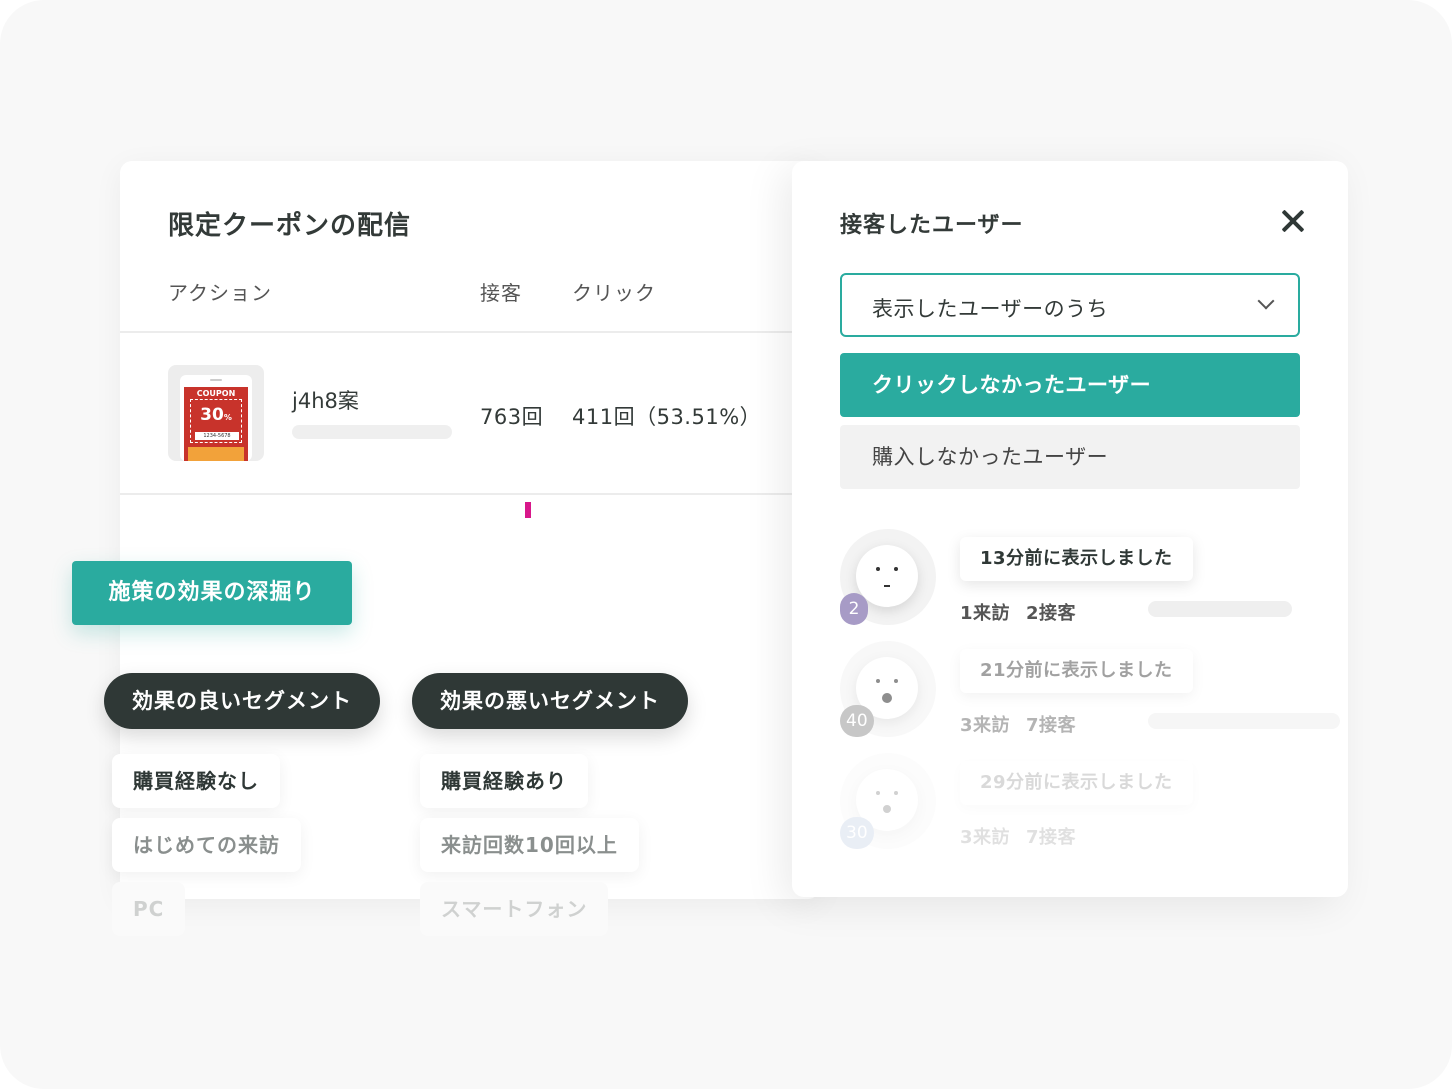 This screenshot has width=1452, height=1089. What do you see at coordinates (325, 400) in the screenshot?
I see `variant-name: j4h8案` at bounding box center [325, 400].